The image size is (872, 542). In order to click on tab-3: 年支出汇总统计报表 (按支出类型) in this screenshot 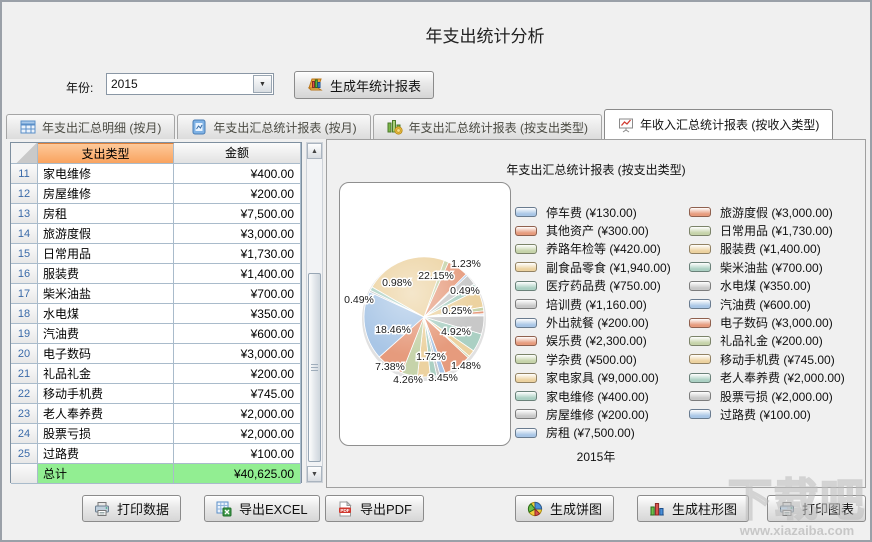, I will do `click(487, 126)`.